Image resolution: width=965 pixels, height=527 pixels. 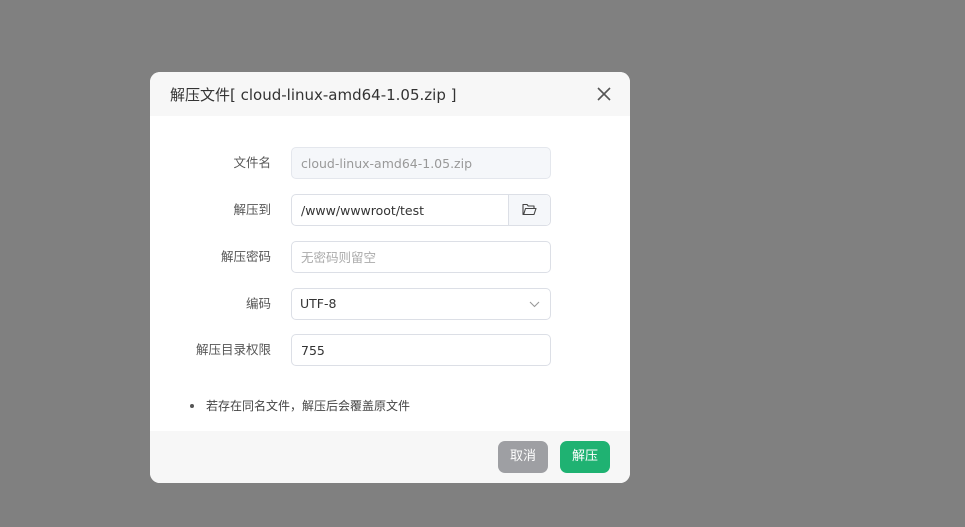 I want to click on encoding-label: 编码, so click(x=258, y=303).